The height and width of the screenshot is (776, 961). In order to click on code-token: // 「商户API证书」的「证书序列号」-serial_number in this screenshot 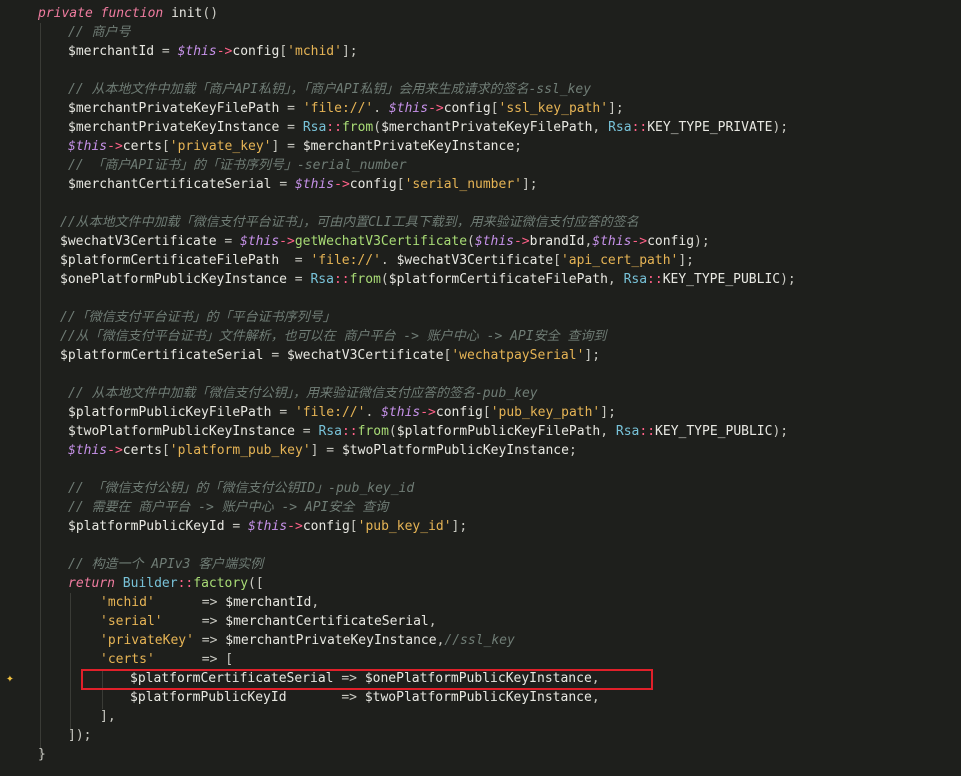, I will do `click(237, 165)`.